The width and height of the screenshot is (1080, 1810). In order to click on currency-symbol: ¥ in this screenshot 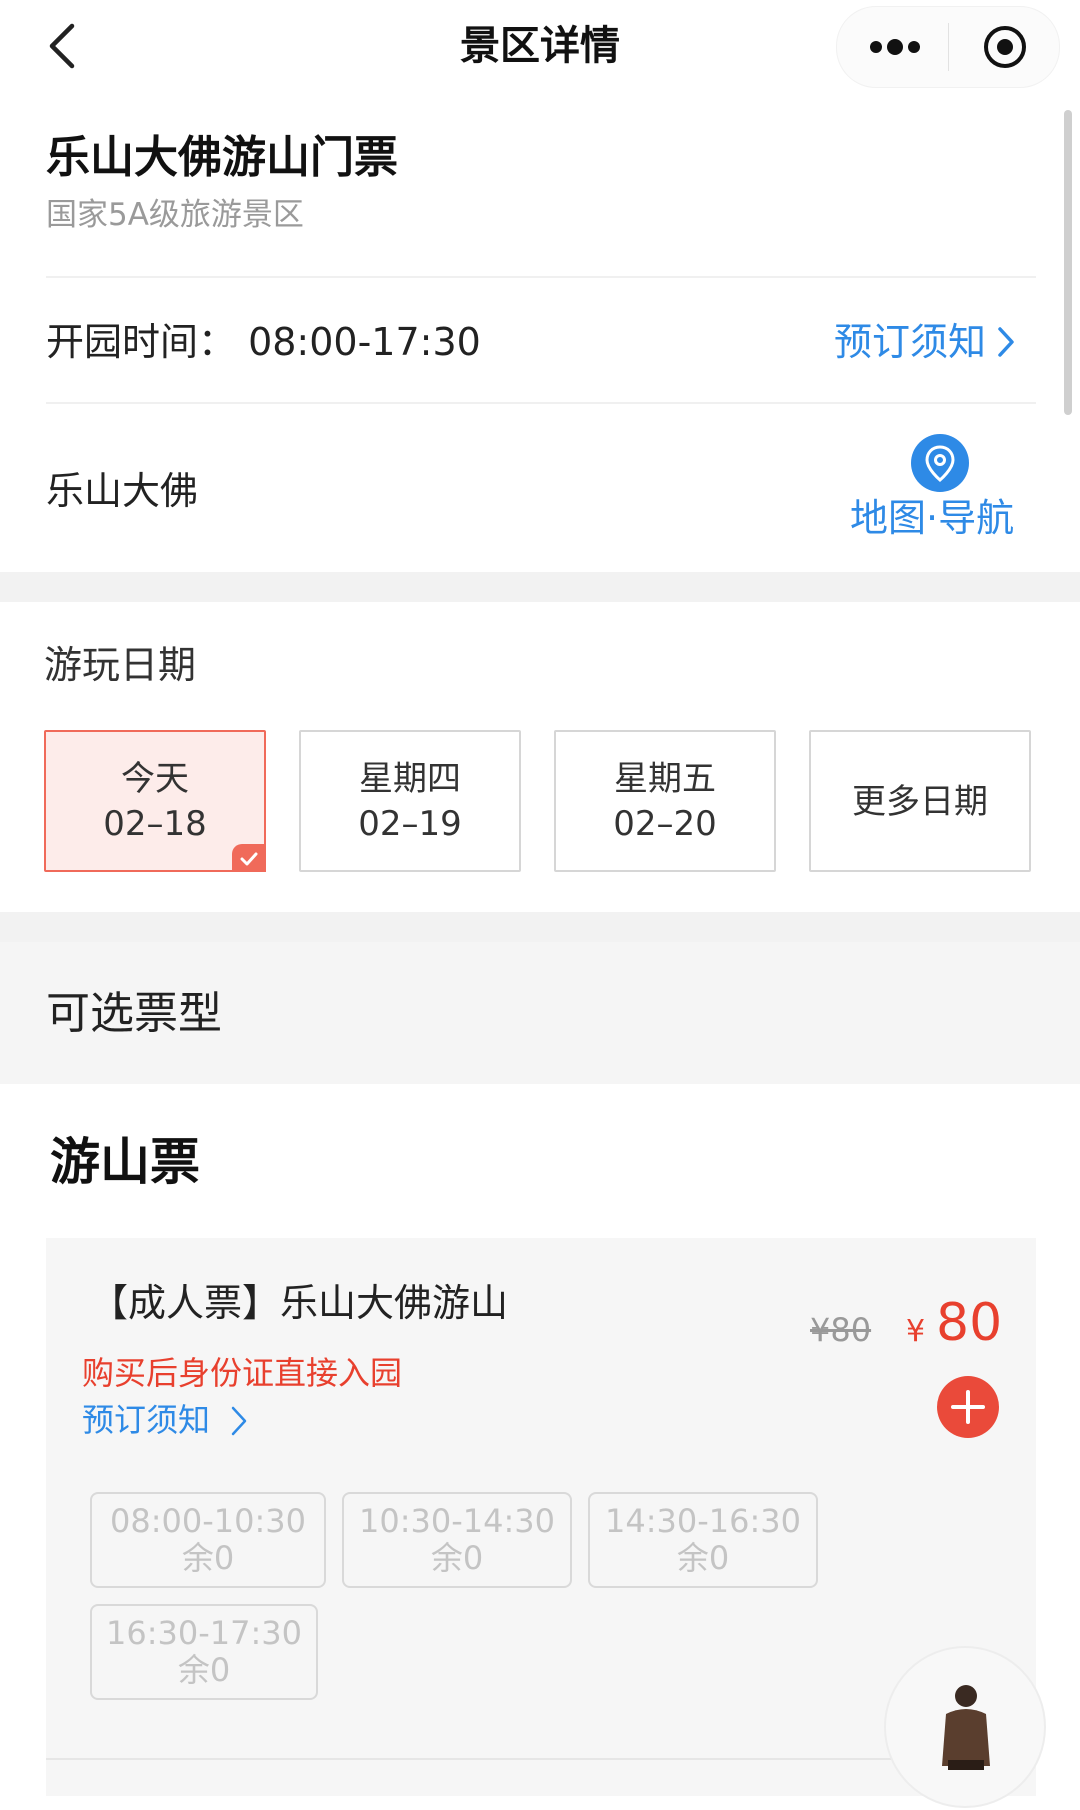, I will do `click(916, 1331)`.